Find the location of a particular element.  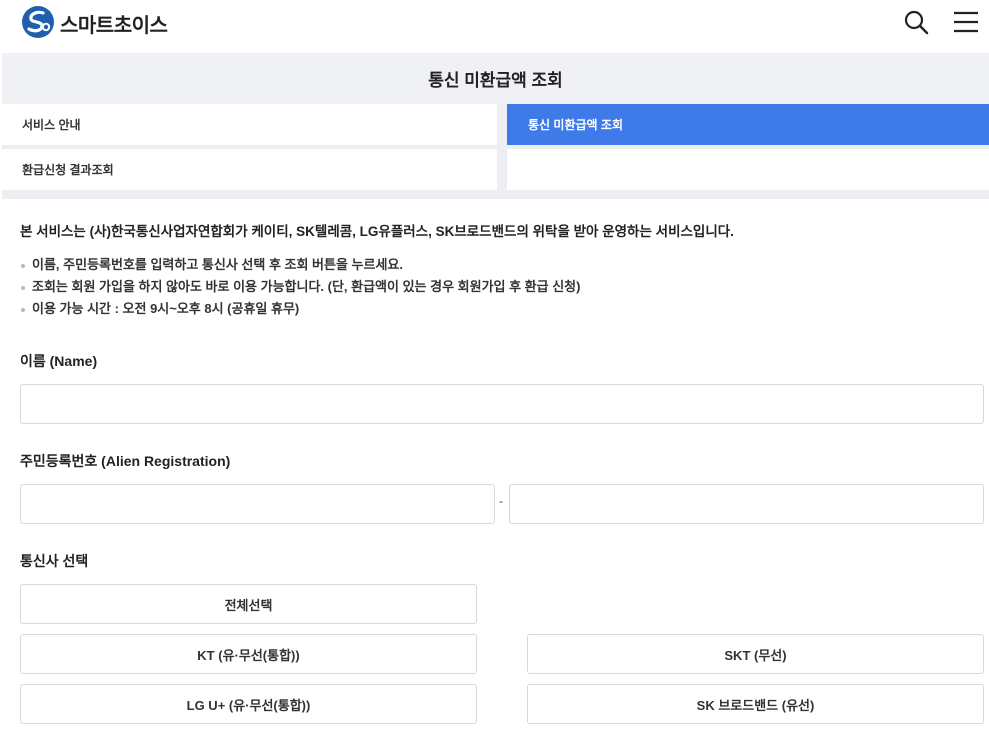

page-title-bar: 통신 미환급액 조회 is located at coordinates (495, 78).